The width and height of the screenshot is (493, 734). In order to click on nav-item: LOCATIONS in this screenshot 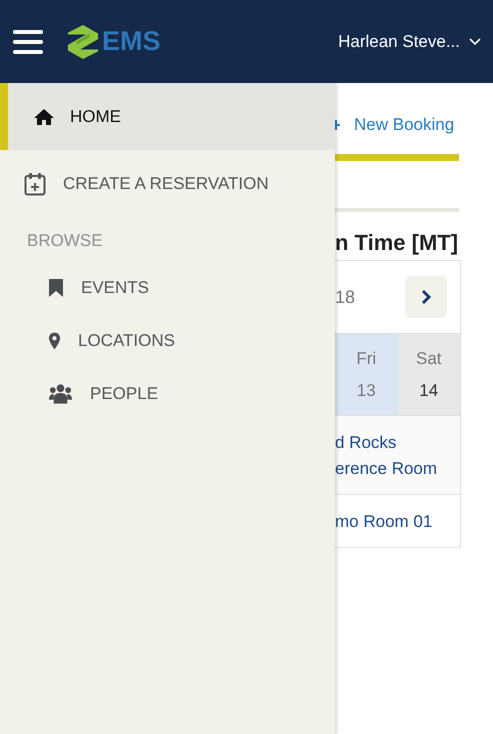, I will do `click(167, 340)`.